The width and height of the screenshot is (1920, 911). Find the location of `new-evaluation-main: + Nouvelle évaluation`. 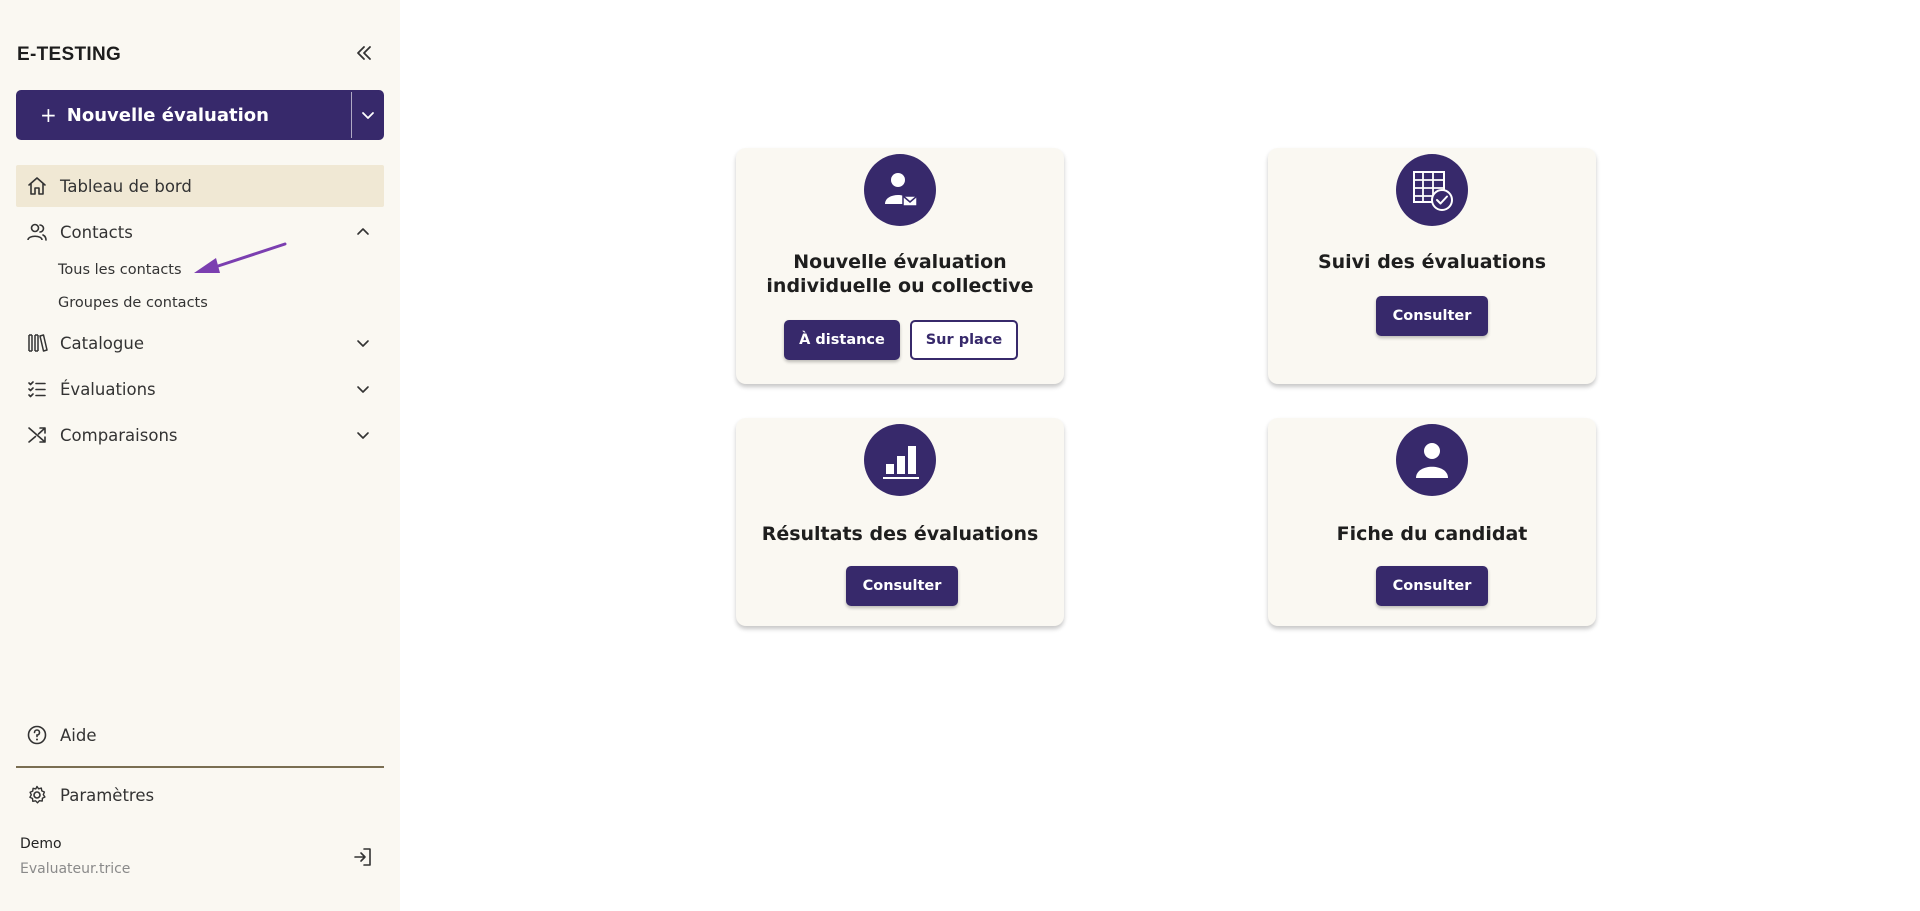

new-evaluation-main: + Nouvelle évaluation is located at coordinates (183, 115).